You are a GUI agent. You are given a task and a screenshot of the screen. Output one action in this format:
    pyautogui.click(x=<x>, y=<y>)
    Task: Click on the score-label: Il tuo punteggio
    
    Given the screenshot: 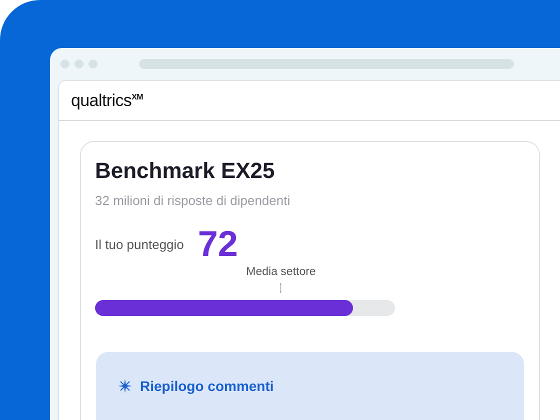 What is the action you would take?
    pyautogui.click(x=139, y=244)
    